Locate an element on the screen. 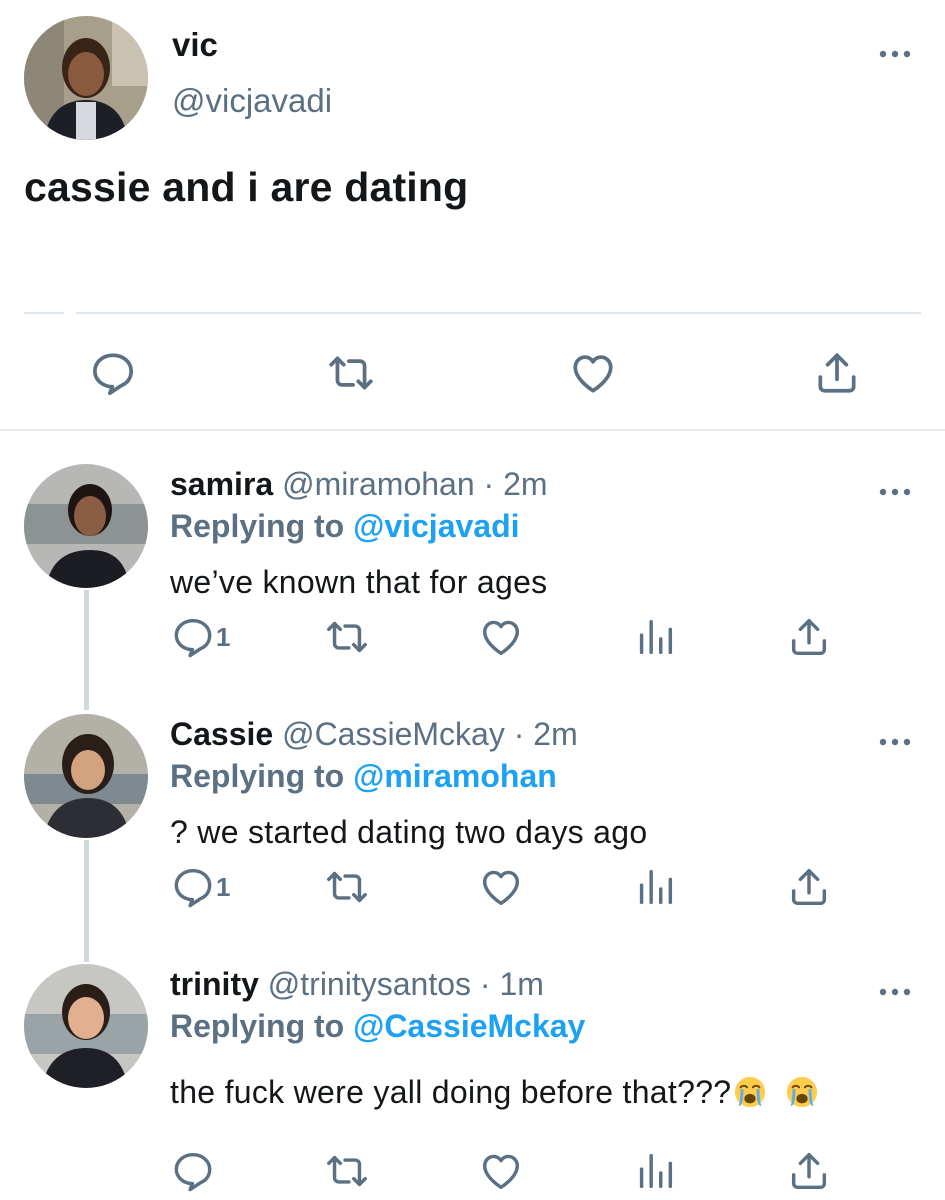  display-name: Cassie is located at coordinates (221, 734).